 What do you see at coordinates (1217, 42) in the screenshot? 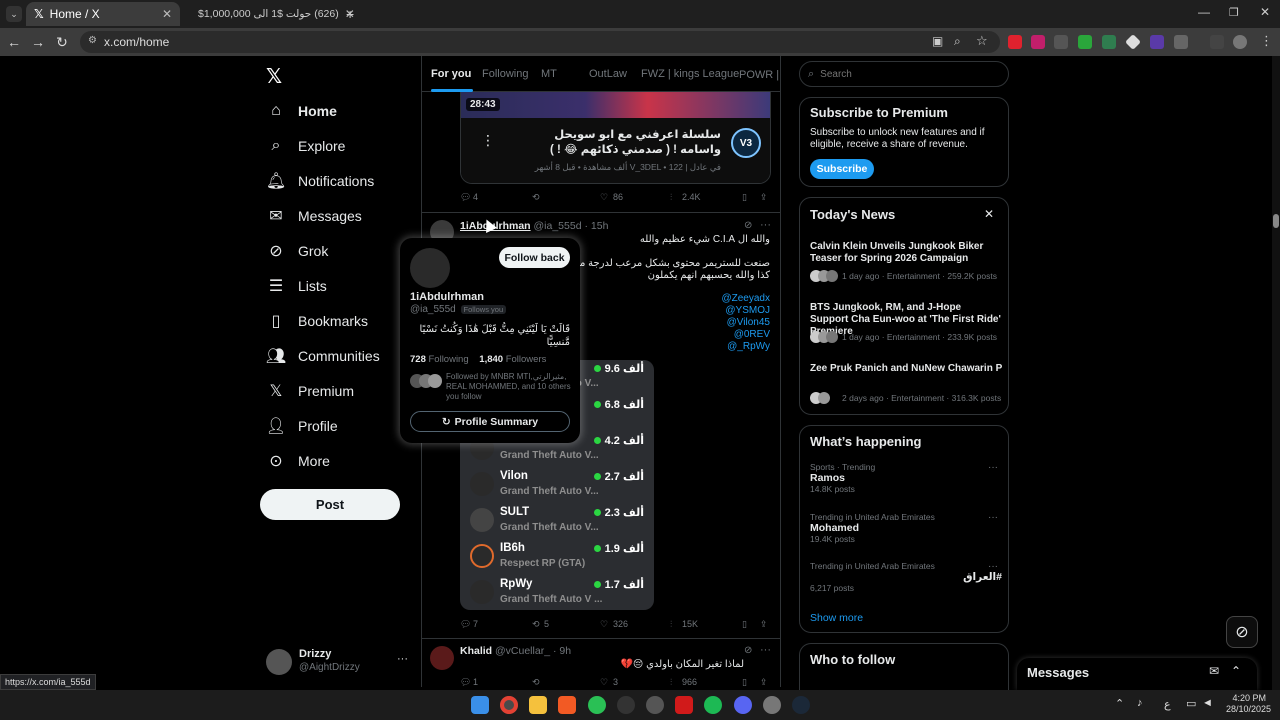
I see `media-control-icon` at bounding box center [1217, 42].